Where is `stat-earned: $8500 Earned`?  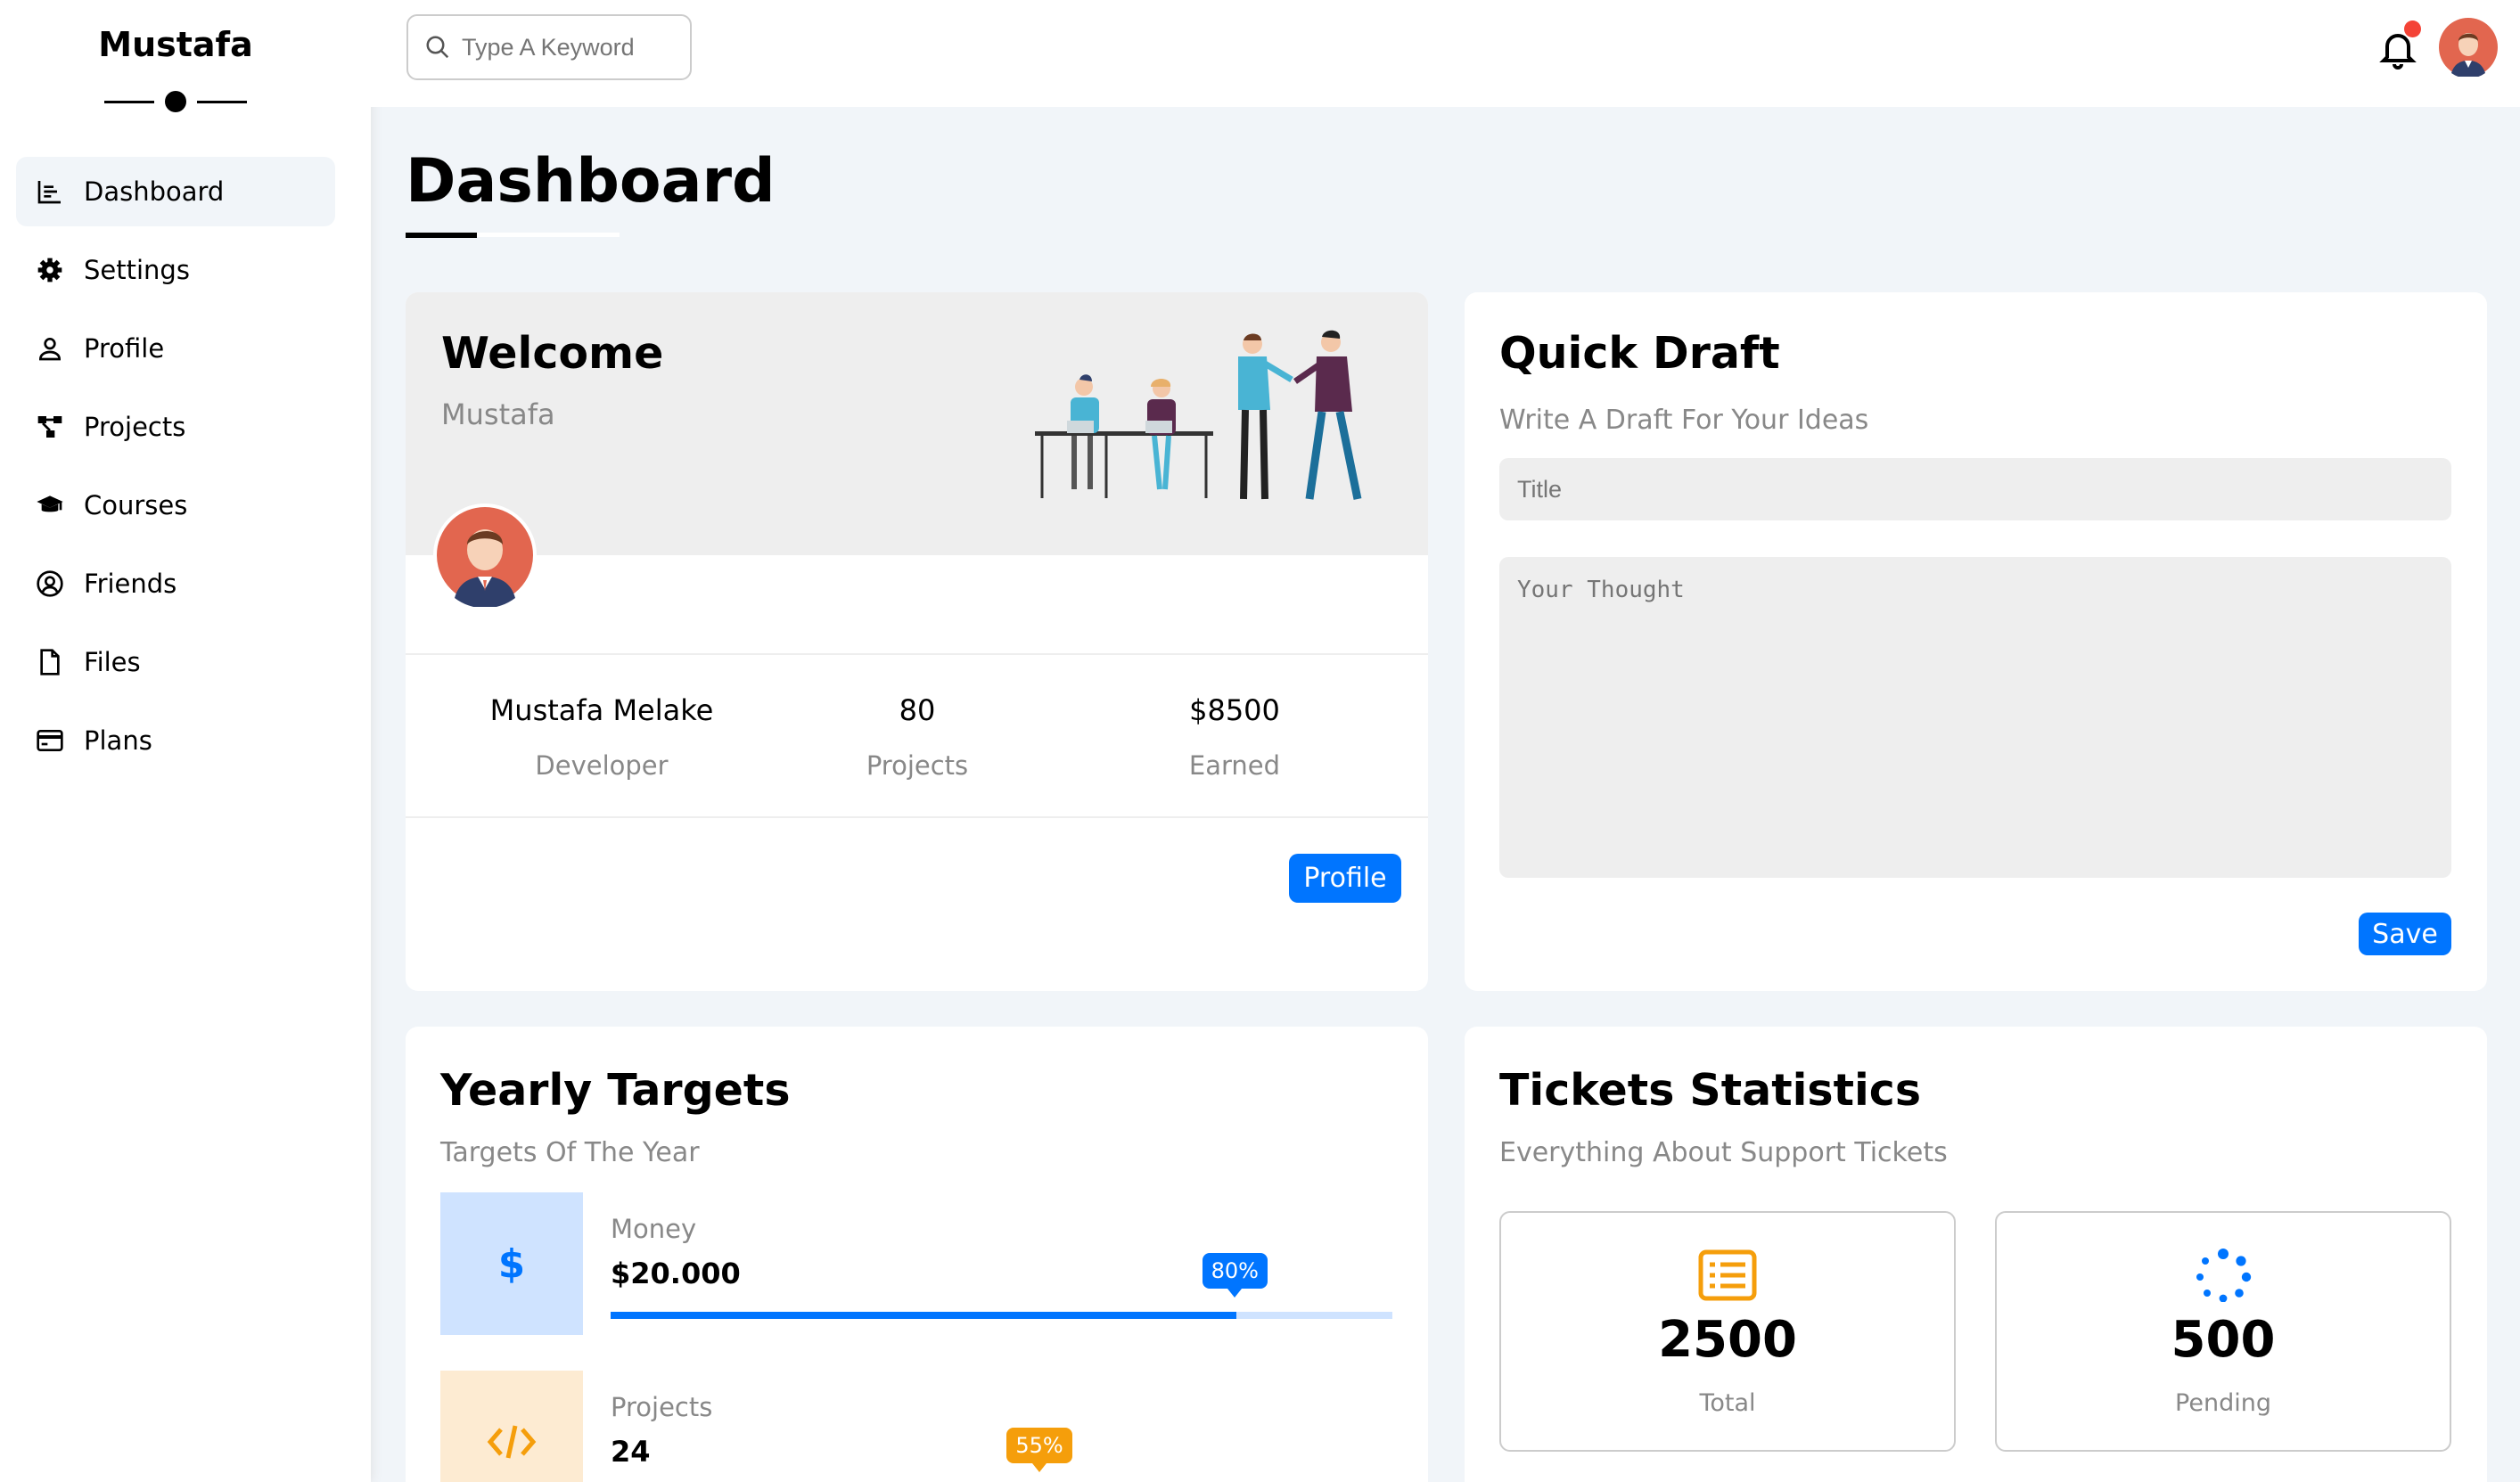 stat-earned: $8500 Earned is located at coordinates (1234, 737).